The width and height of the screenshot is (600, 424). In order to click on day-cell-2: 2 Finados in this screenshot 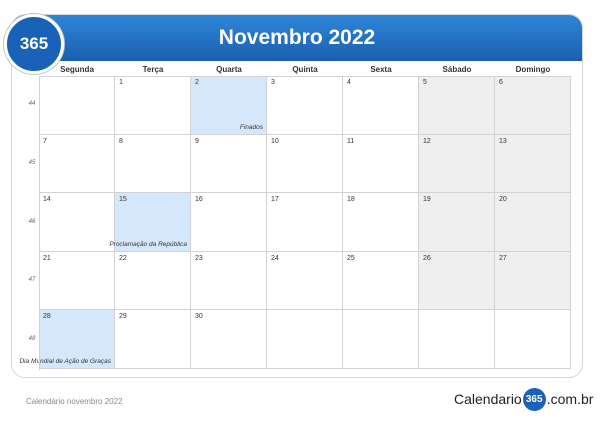, I will do `click(229, 105)`.